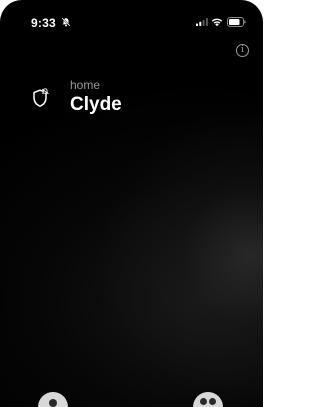  Describe the element at coordinates (43, 23) in the screenshot. I see `status-time: 9:33` at that location.